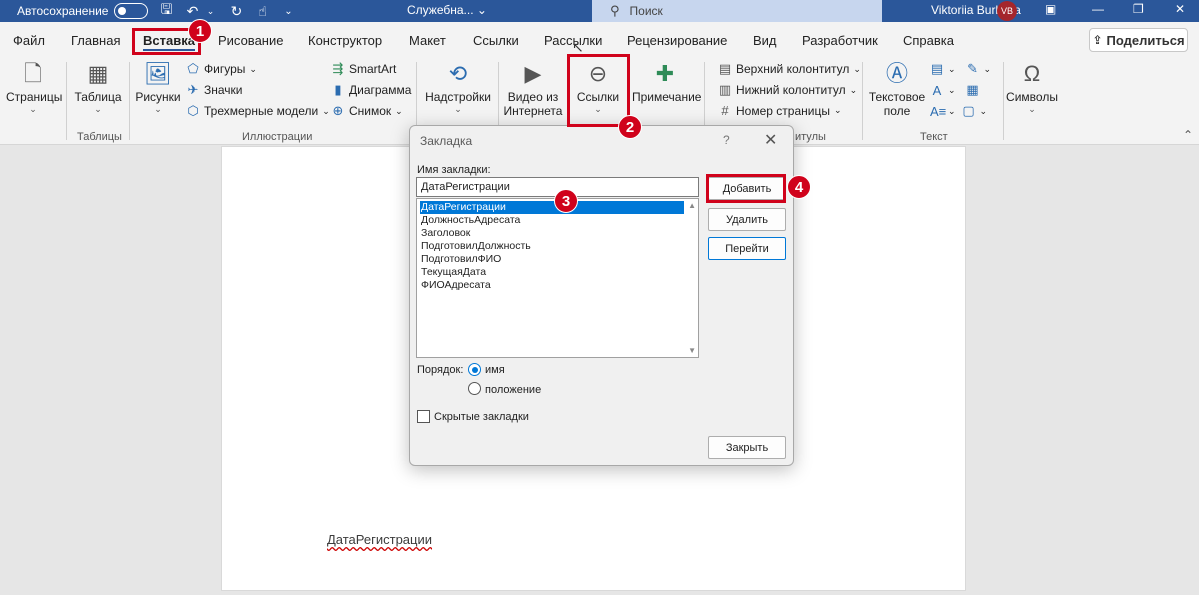  I want to click on symbols-label: Символы, so click(1032, 97).